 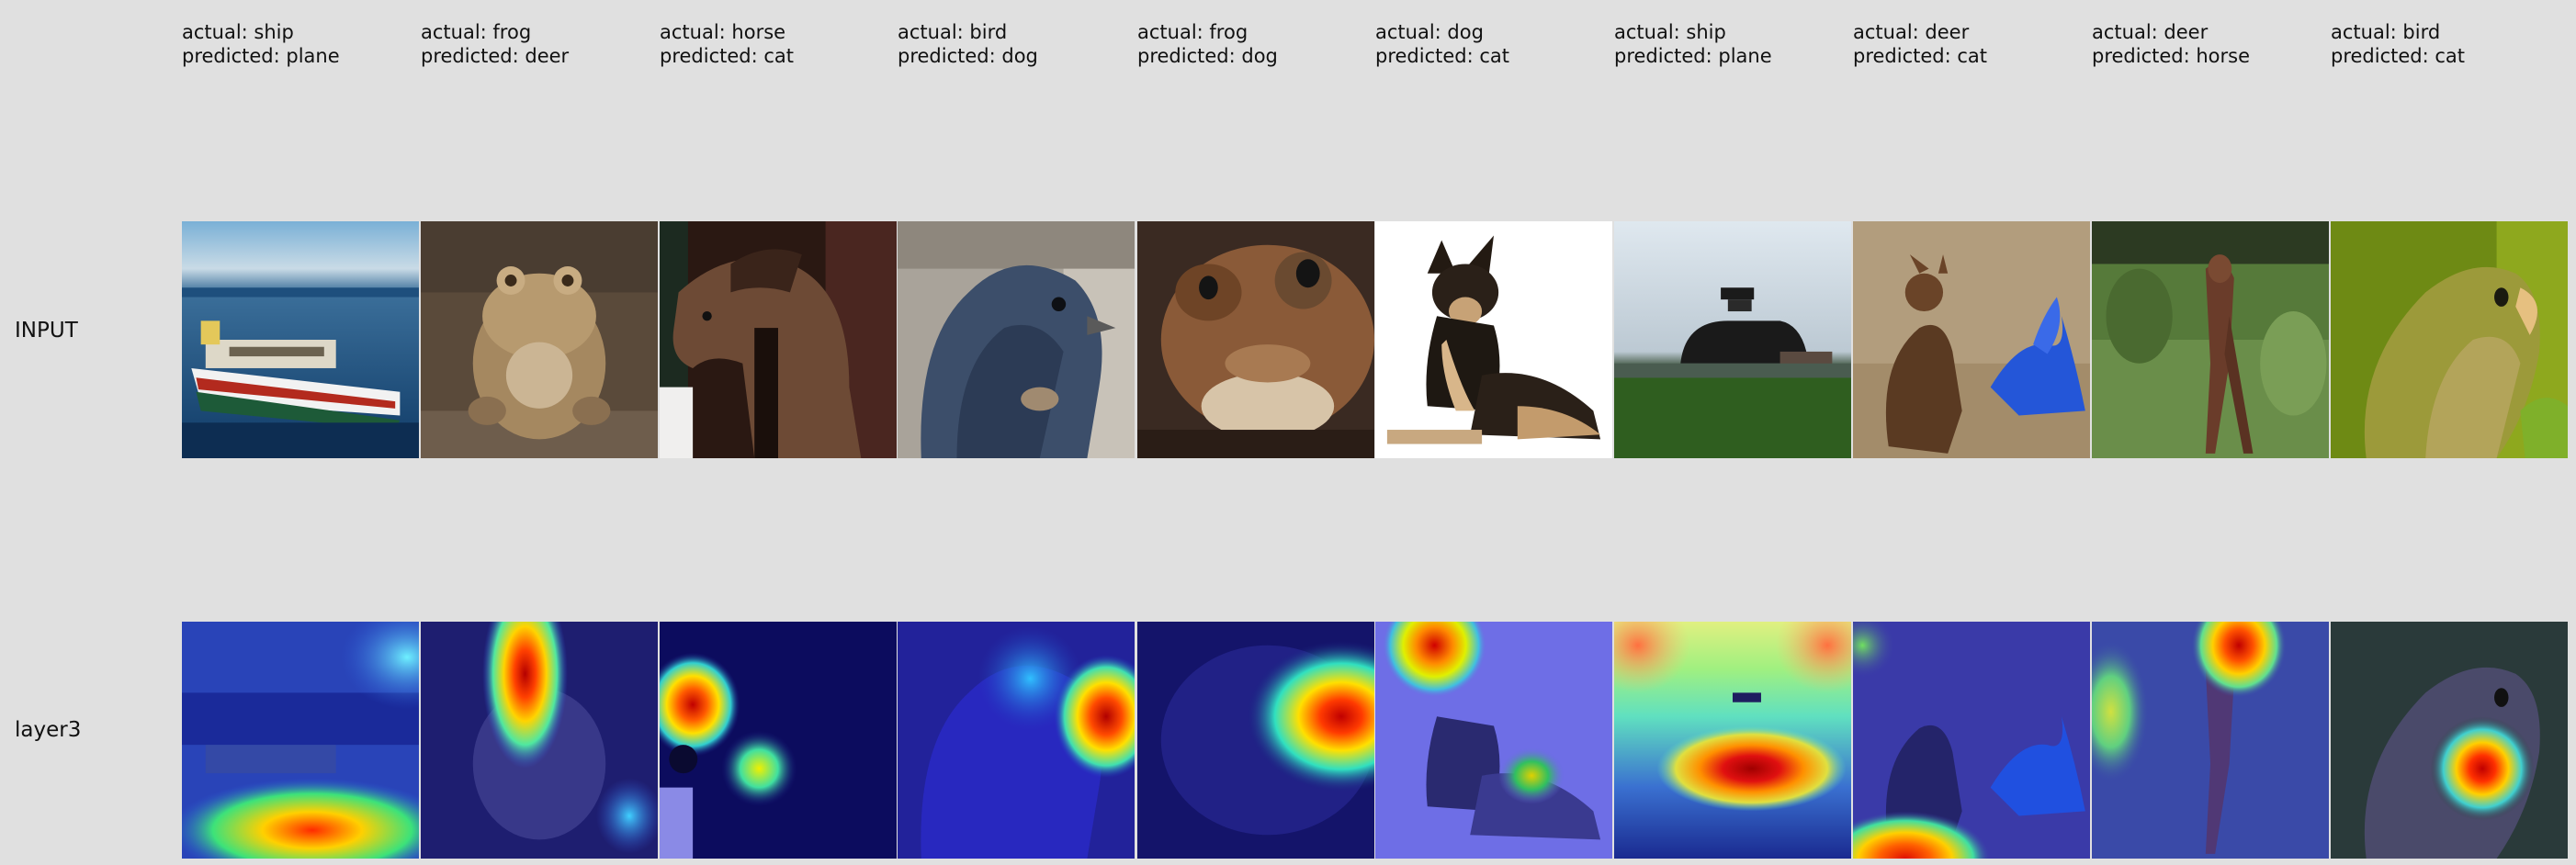 I want to click on caption-9: actual: deer predicted: horse, so click(x=2171, y=44).